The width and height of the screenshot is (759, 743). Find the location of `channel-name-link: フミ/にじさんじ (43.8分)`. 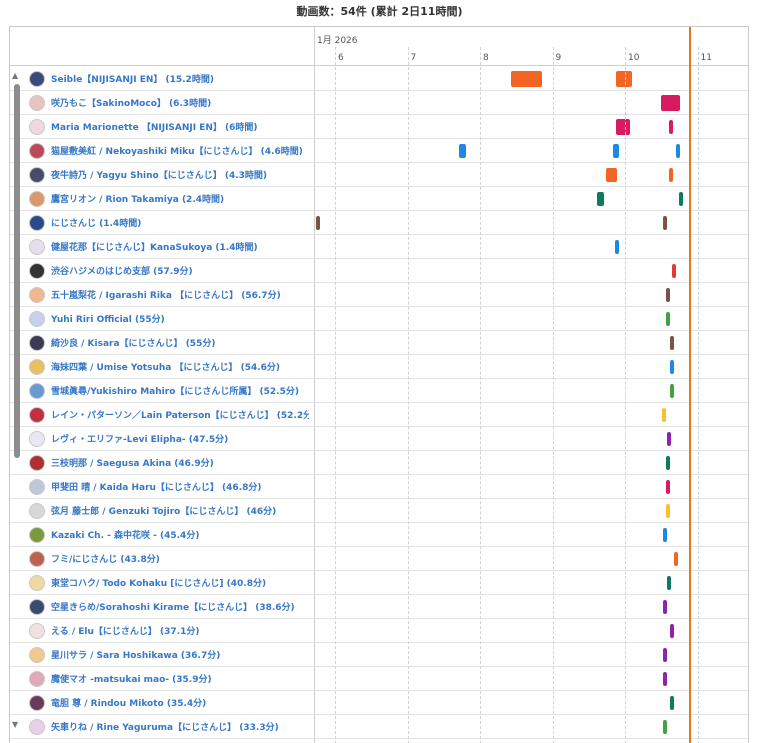

channel-name-link: フミ/にじさんじ (43.8分) is located at coordinates (180, 558).